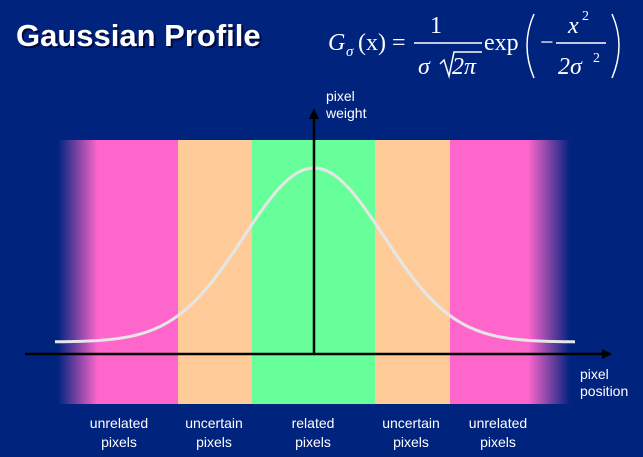 The image size is (643, 457). What do you see at coordinates (607, 354) in the screenshot?
I see `x-axis-arrowhead` at bounding box center [607, 354].